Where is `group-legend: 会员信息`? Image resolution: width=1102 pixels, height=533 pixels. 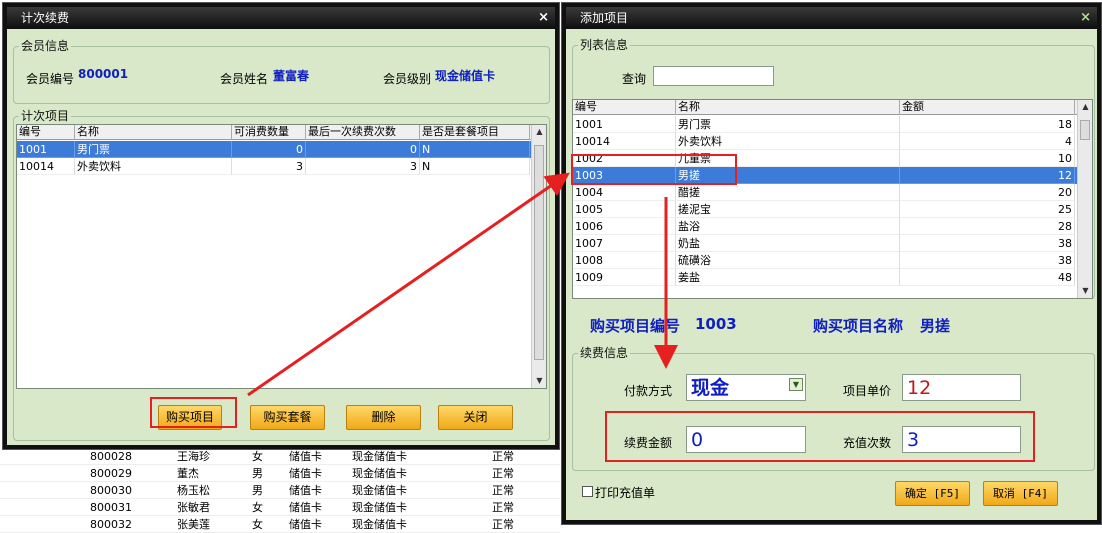
group-legend: 会员信息 is located at coordinates (45, 46).